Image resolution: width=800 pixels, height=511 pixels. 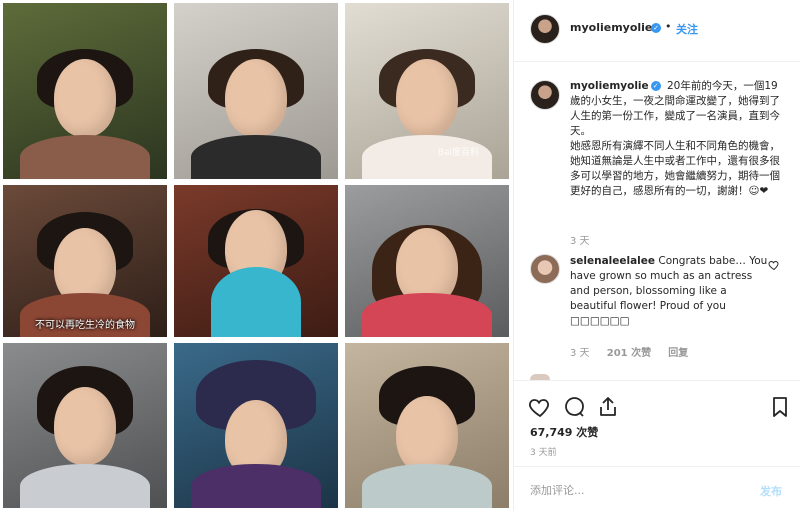 I want to click on caption-author-avatar, so click(x=545, y=95).